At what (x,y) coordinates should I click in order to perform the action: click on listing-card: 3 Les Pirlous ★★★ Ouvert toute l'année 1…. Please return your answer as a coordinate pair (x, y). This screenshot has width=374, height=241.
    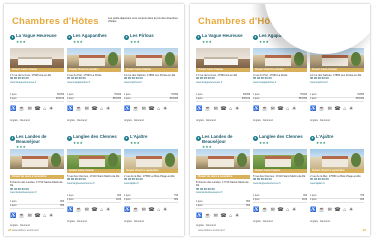
    Looking at the image, I should click on (151, 81).